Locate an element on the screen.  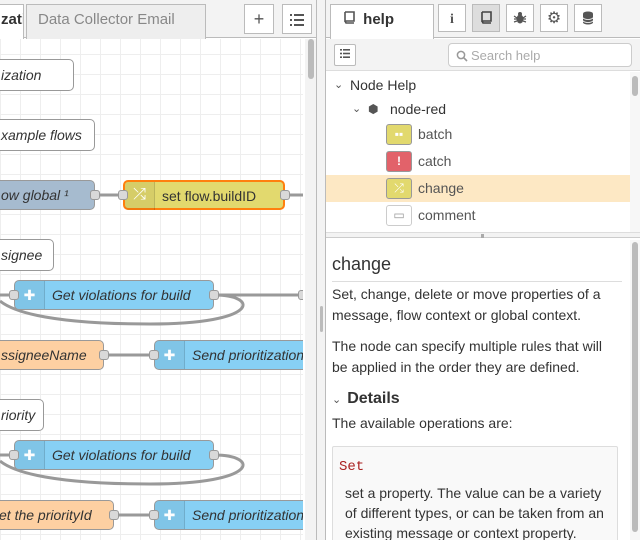
tree-content-splitter is located at coordinates (483, 235).